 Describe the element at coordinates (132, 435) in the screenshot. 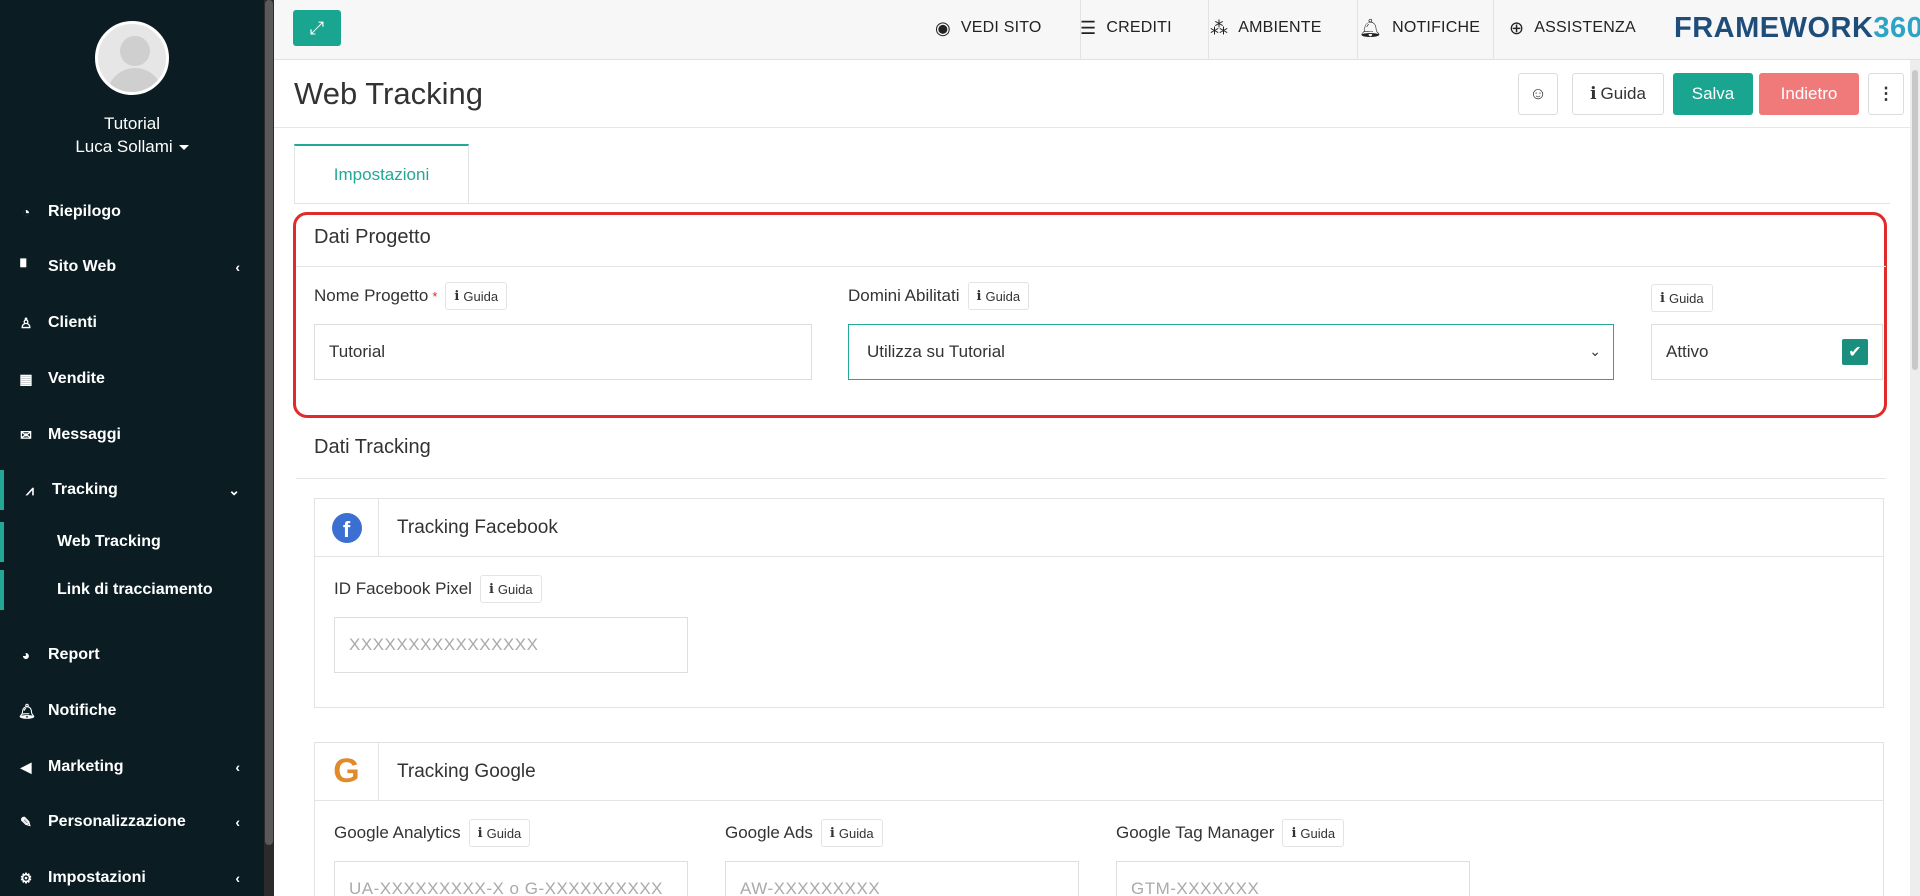

I see `sidebar-item-messaggi: ✉ Messaggi` at that location.